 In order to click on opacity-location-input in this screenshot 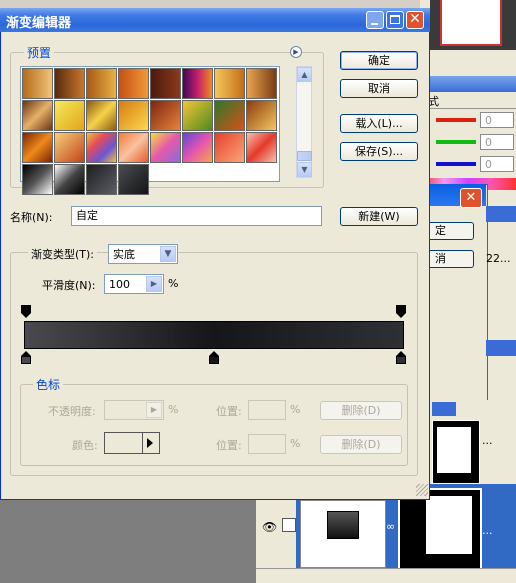, I will do `click(267, 410)`.